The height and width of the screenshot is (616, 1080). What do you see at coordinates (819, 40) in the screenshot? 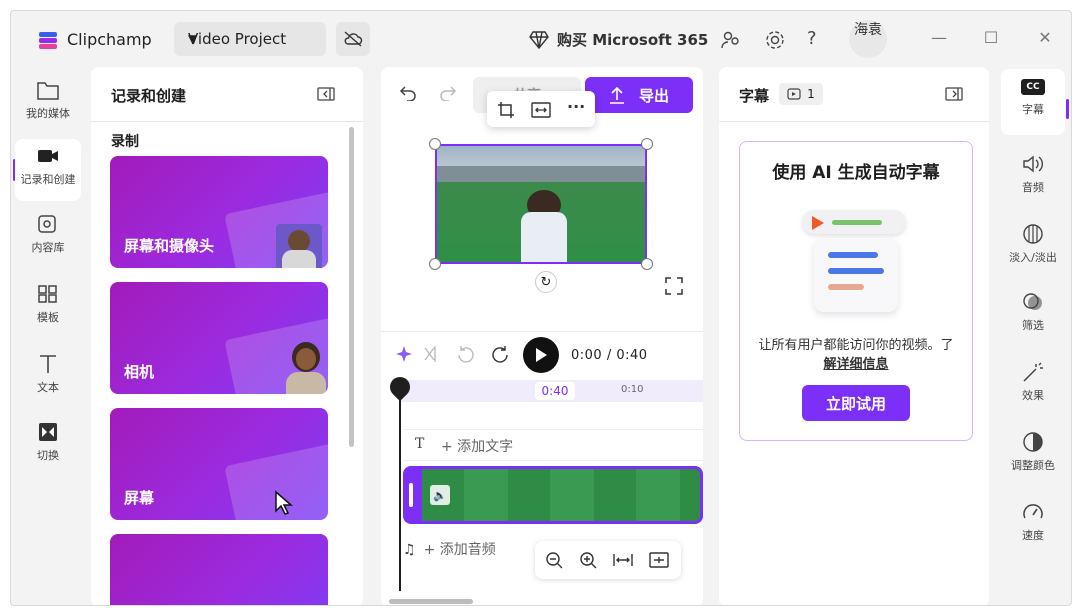
I see `help-icon: ?` at bounding box center [819, 40].